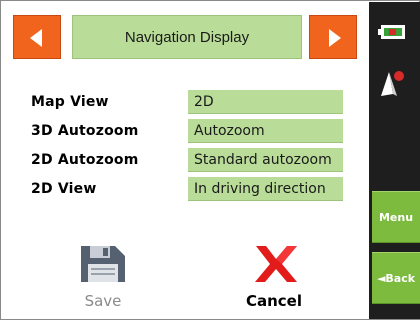 This screenshot has height=320, width=420. What do you see at coordinates (265, 160) in the screenshot?
I see `2d-autozoom-selector: Standard autozoom` at bounding box center [265, 160].